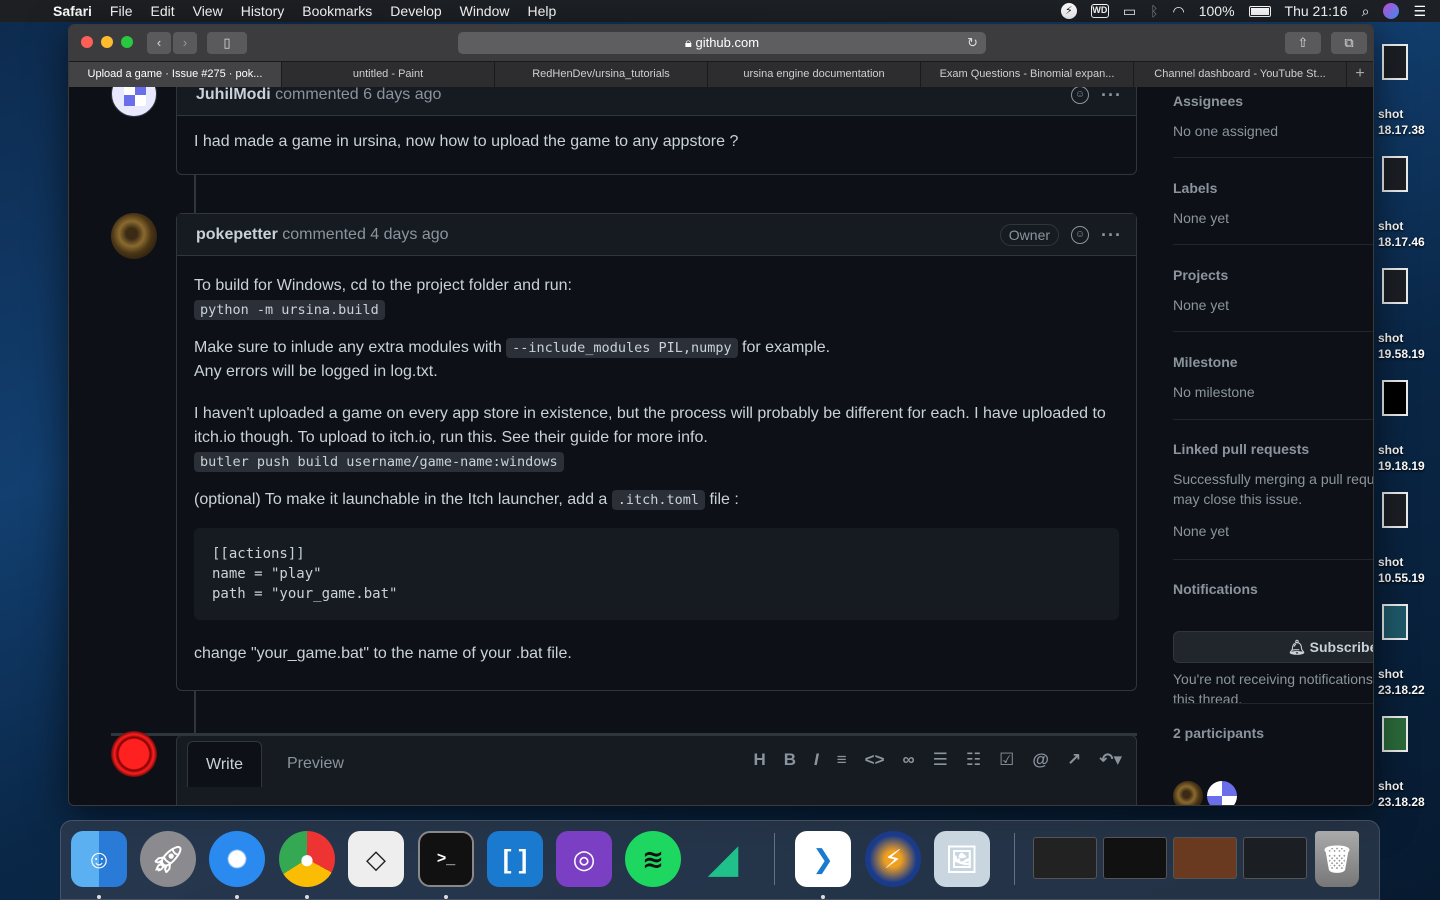 The height and width of the screenshot is (900, 1440). I want to click on fullscreen-window-button, so click(127, 42).